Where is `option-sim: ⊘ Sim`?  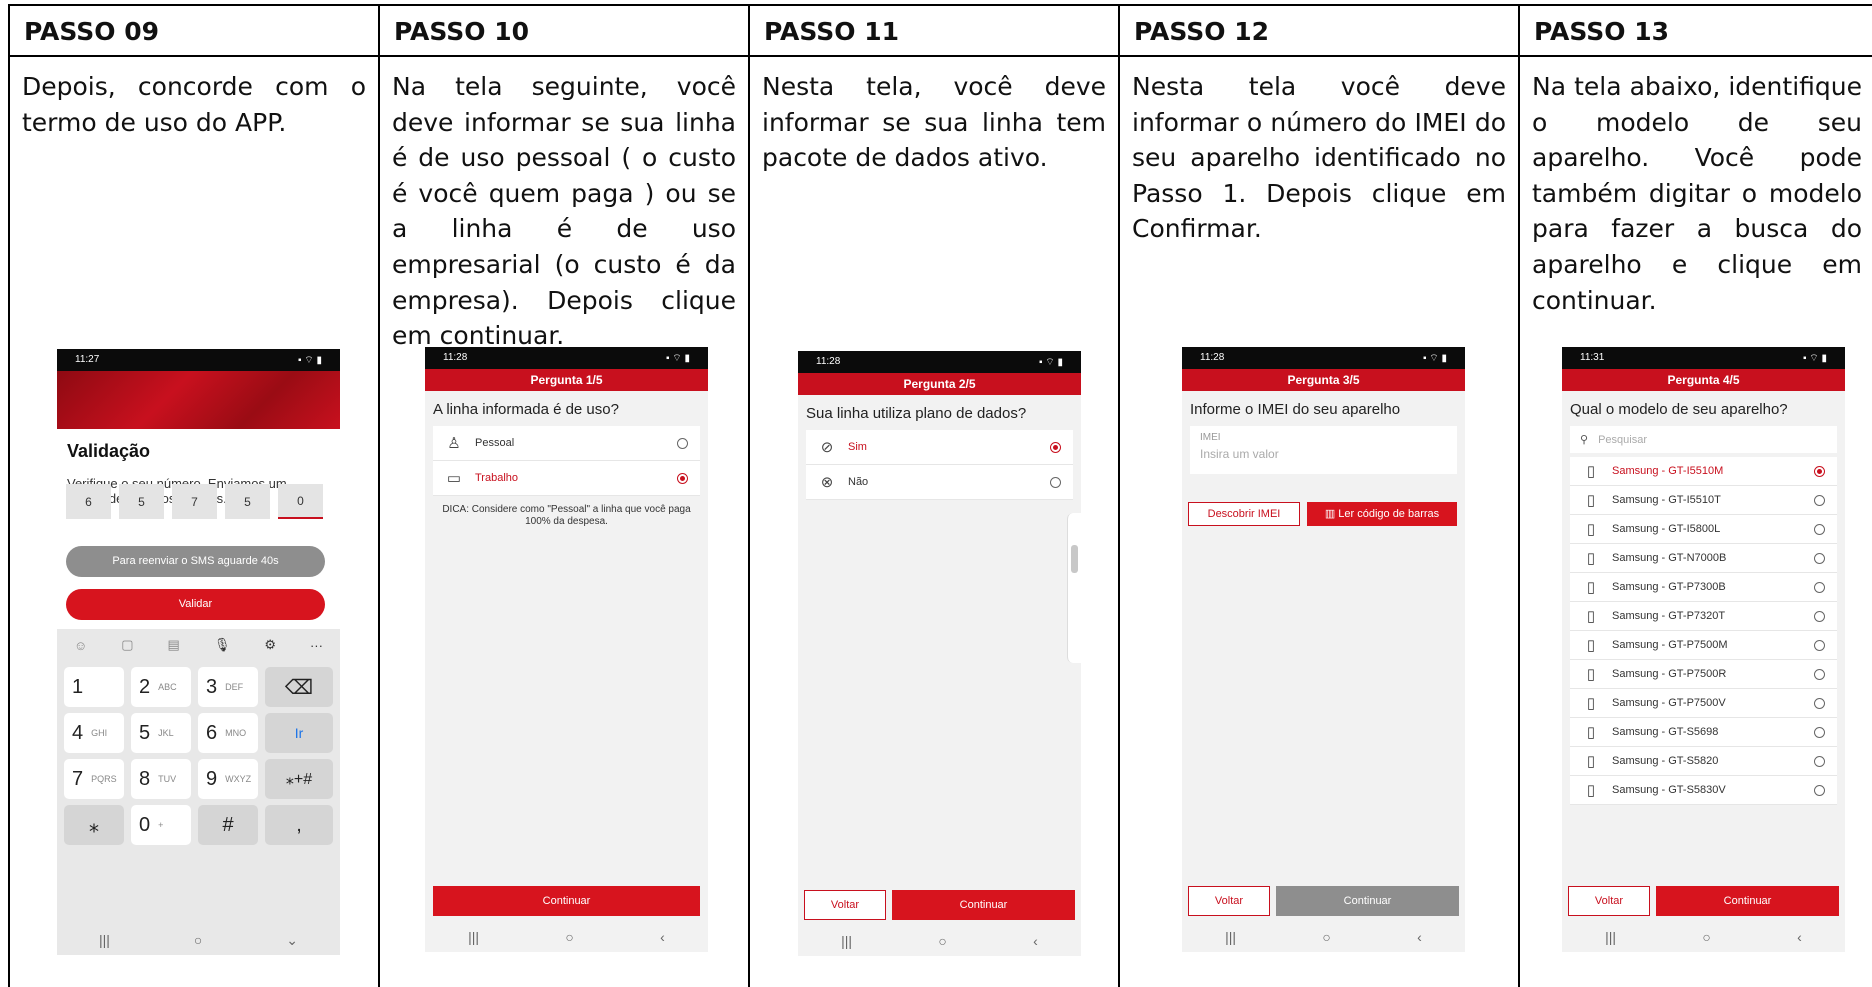
option-sim: ⊘ Sim is located at coordinates (939, 447).